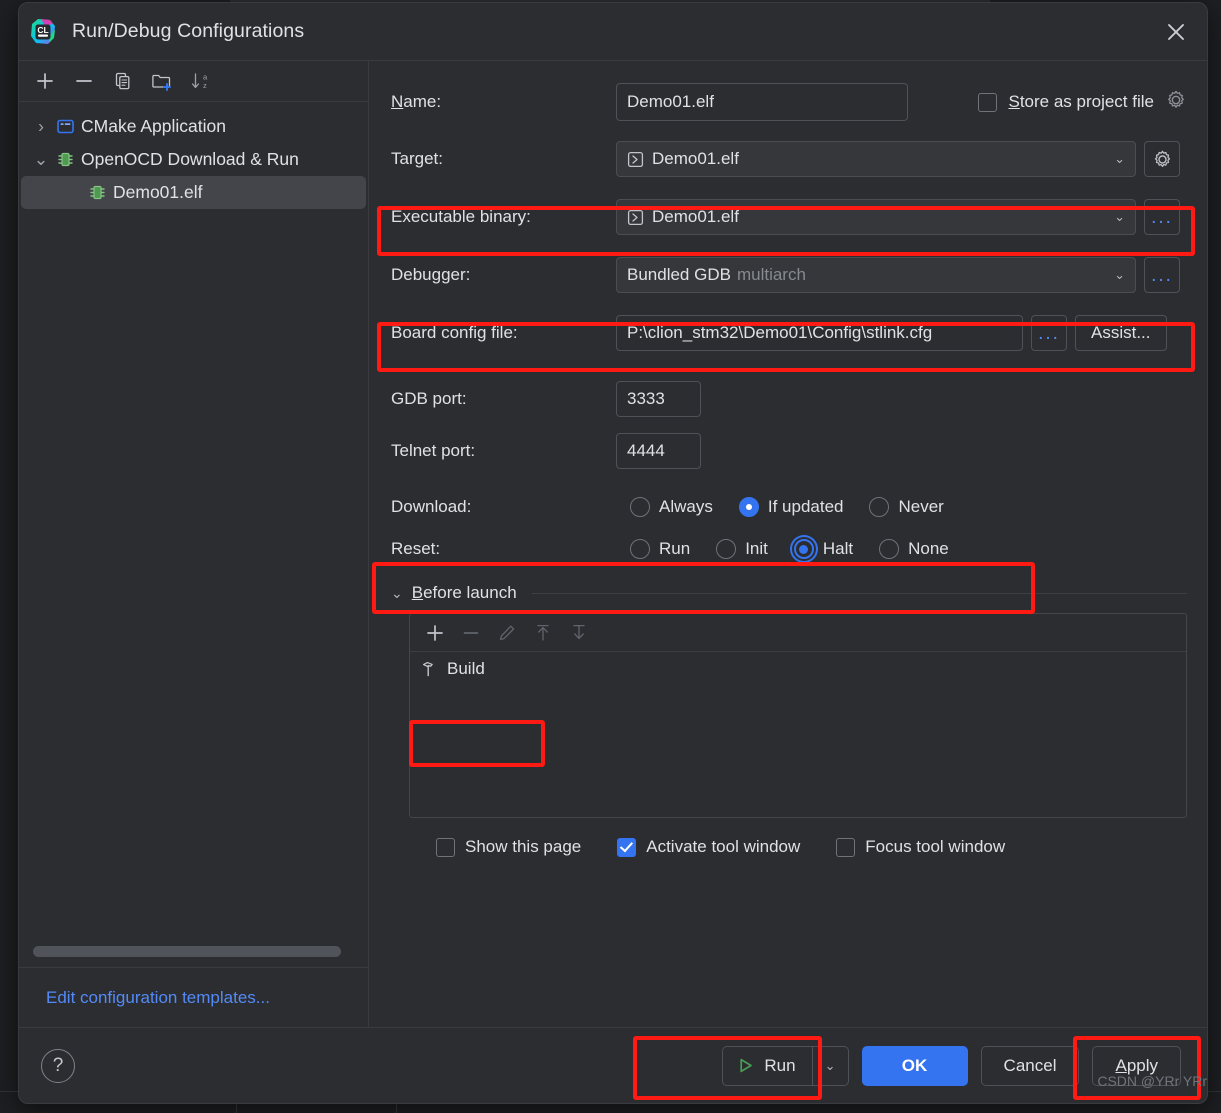 The width and height of the screenshot is (1221, 1113). Describe the element at coordinates (579, 633) in the screenshot. I see `move-task-down-button` at that location.